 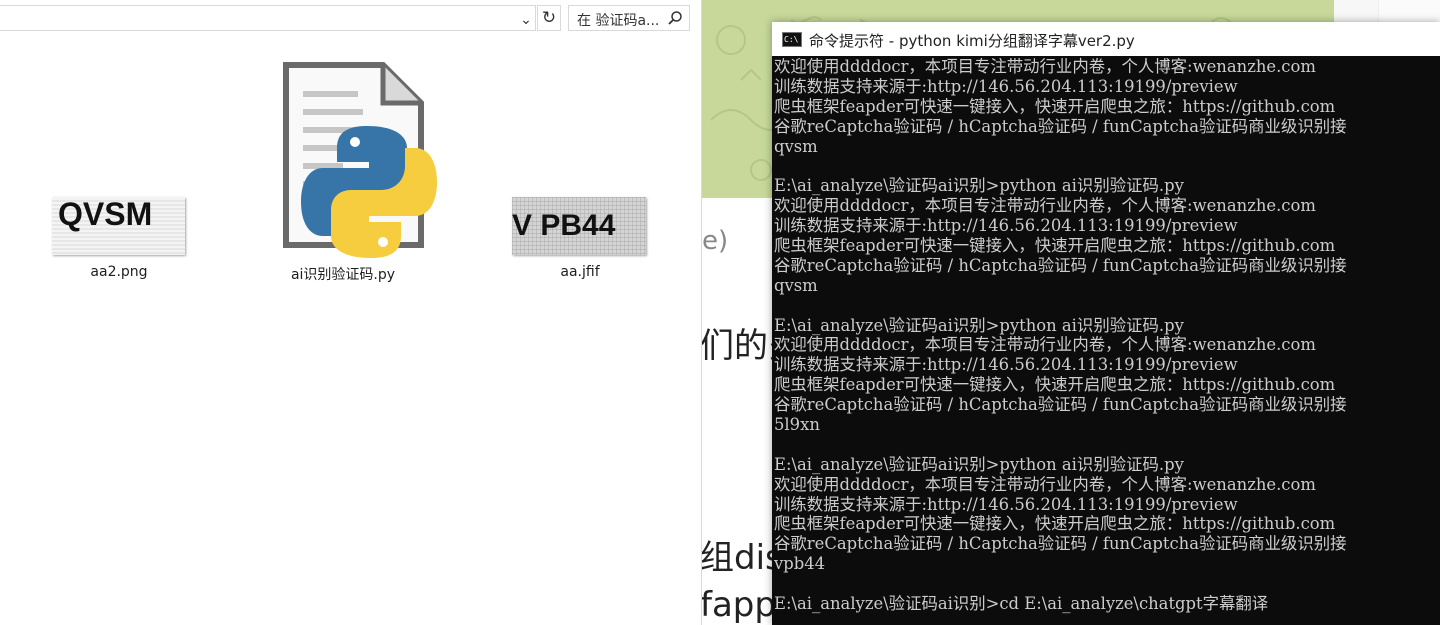 I want to click on file-name-label: aa2.png, so click(x=119, y=272).